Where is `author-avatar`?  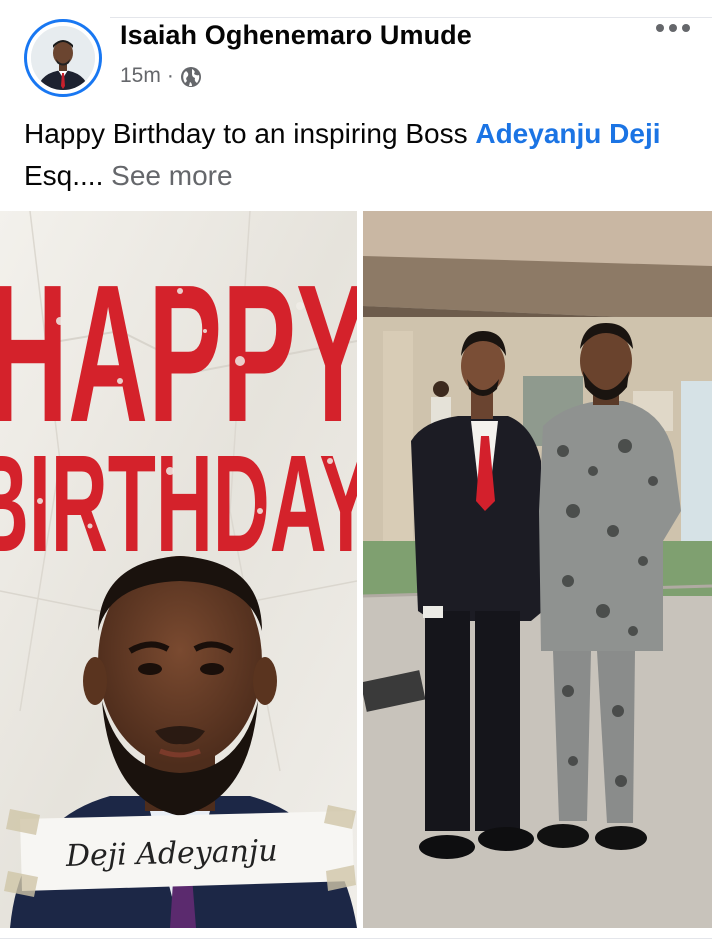 author-avatar is located at coordinates (63, 58).